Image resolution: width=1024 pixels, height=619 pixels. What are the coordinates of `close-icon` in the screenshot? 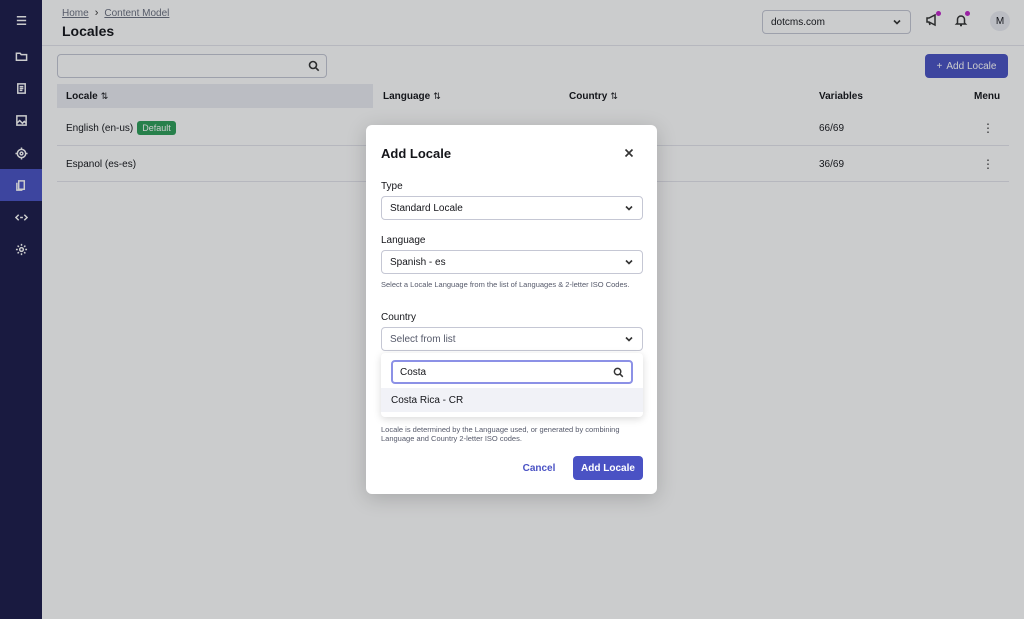 It's located at (629, 153).